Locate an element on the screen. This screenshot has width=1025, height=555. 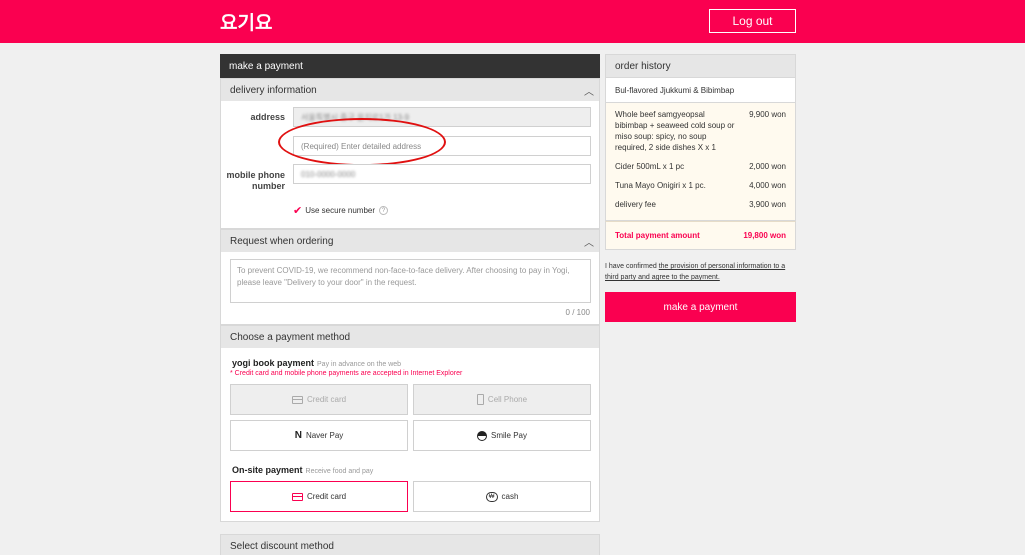
secure-number-option: ✔ Use secure number ? is located at coordinates (341, 210).